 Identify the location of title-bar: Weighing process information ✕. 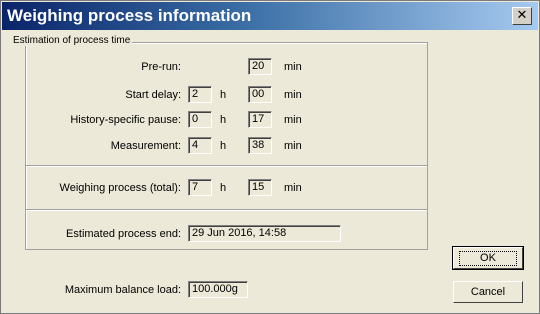
(270, 16).